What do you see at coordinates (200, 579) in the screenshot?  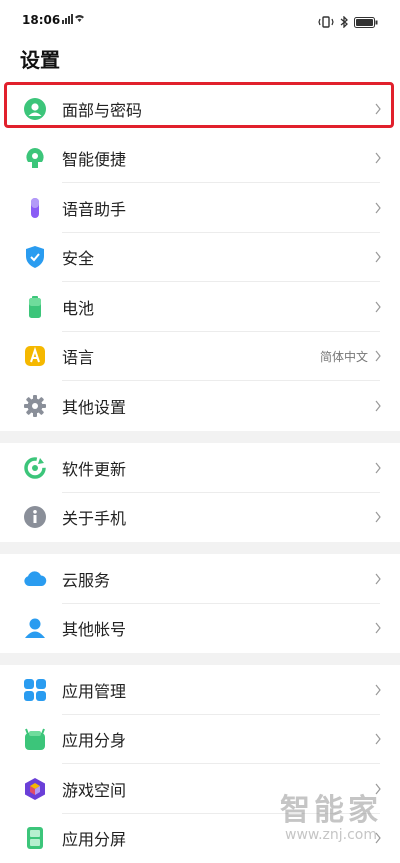 I see `settings-item-cloud-service: 云服务` at bounding box center [200, 579].